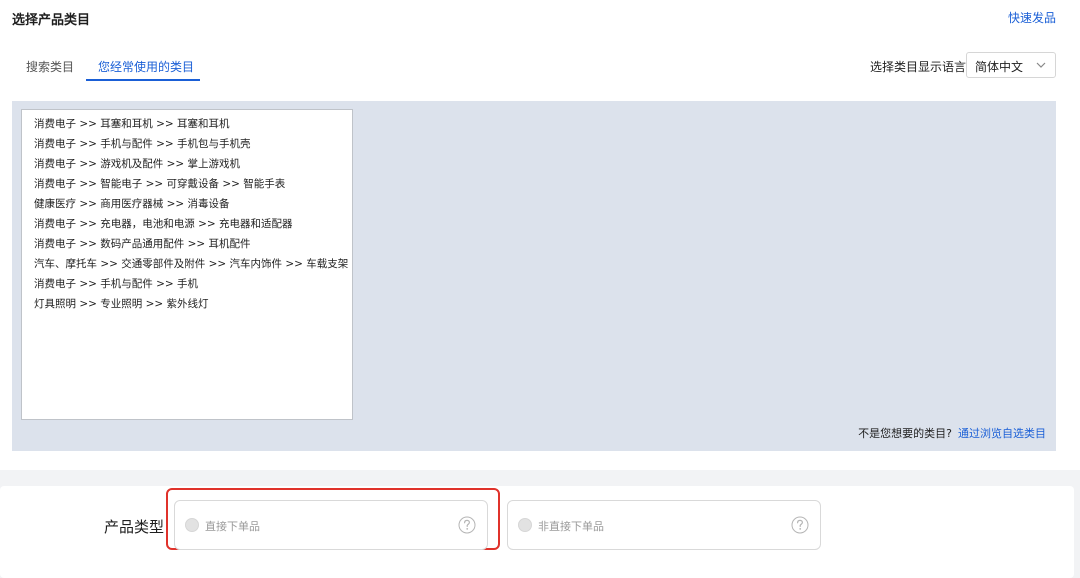 The image size is (1080, 578). Describe the element at coordinates (142, 144) in the screenshot. I see `list-item: 消费电子 >> 手机与配件 >> 手机包与手机壳` at that location.